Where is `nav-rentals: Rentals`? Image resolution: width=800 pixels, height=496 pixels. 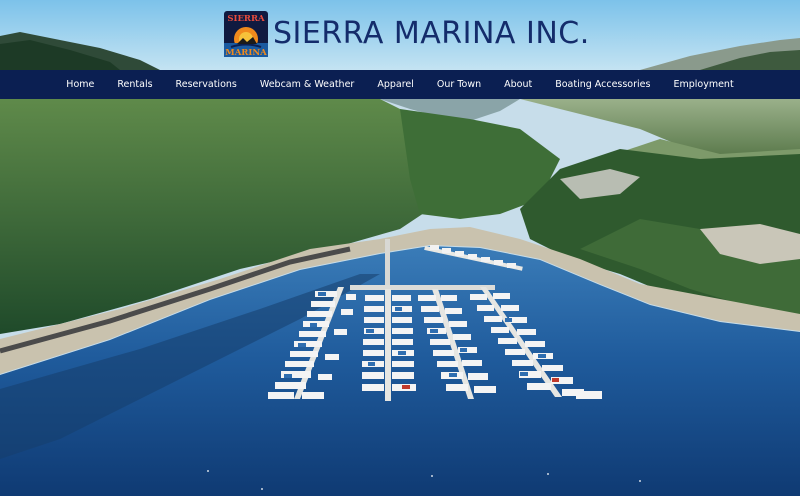
nav-rentals: Rentals is located at coordinates (135, 84).